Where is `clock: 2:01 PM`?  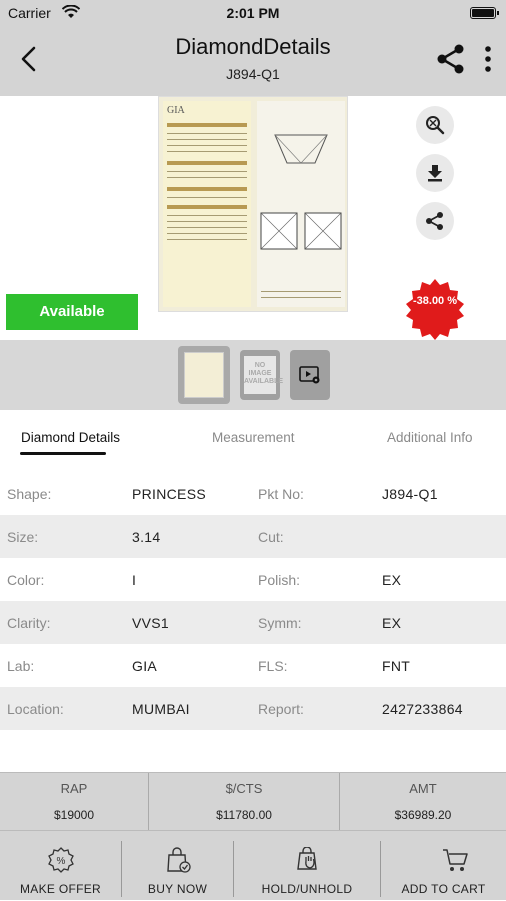 clock: 2:01 PM is located at coordinates (253, 13).